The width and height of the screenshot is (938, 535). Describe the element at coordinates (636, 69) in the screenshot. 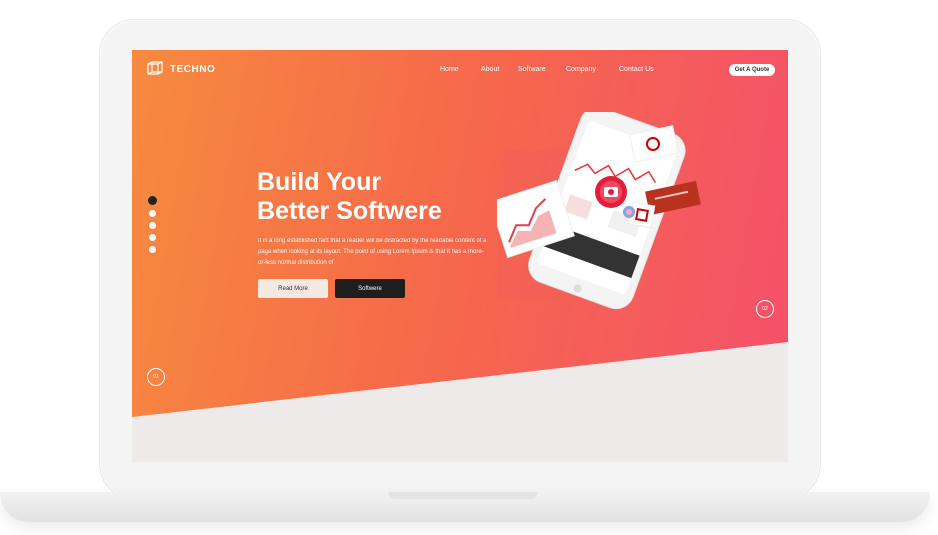

I see `nav-contact-us: Contact Us` at that location.